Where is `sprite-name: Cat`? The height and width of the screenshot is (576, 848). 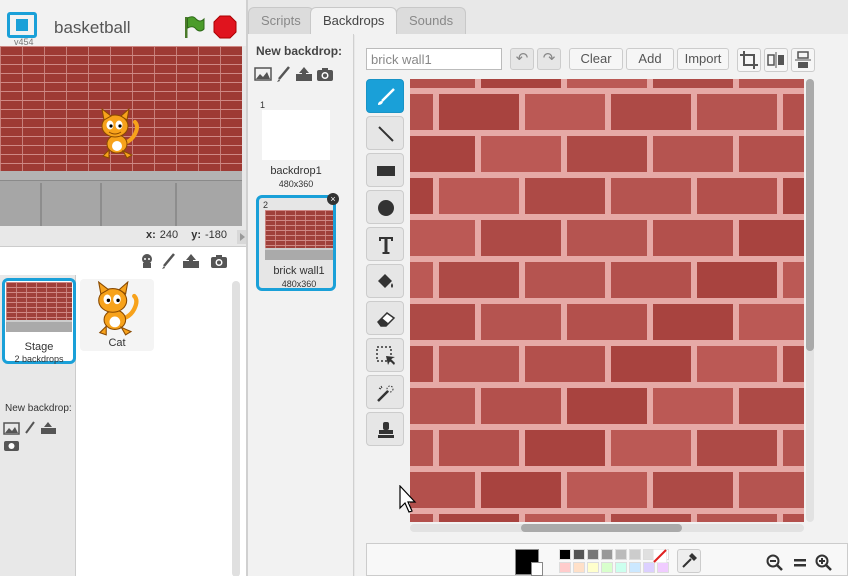
sprite-name: Cat is located at coordinates (117, 343).